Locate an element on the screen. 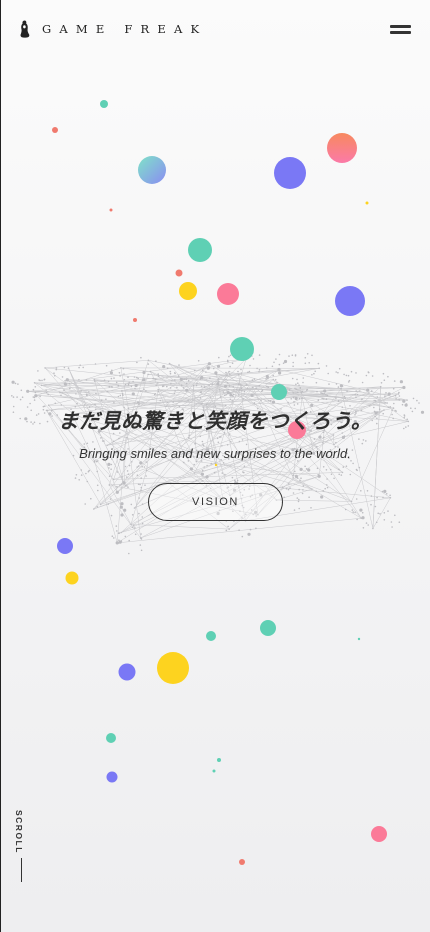 The width and height of the screenshot is (430, 932). scroll-line is located at coordinates (21, 870).